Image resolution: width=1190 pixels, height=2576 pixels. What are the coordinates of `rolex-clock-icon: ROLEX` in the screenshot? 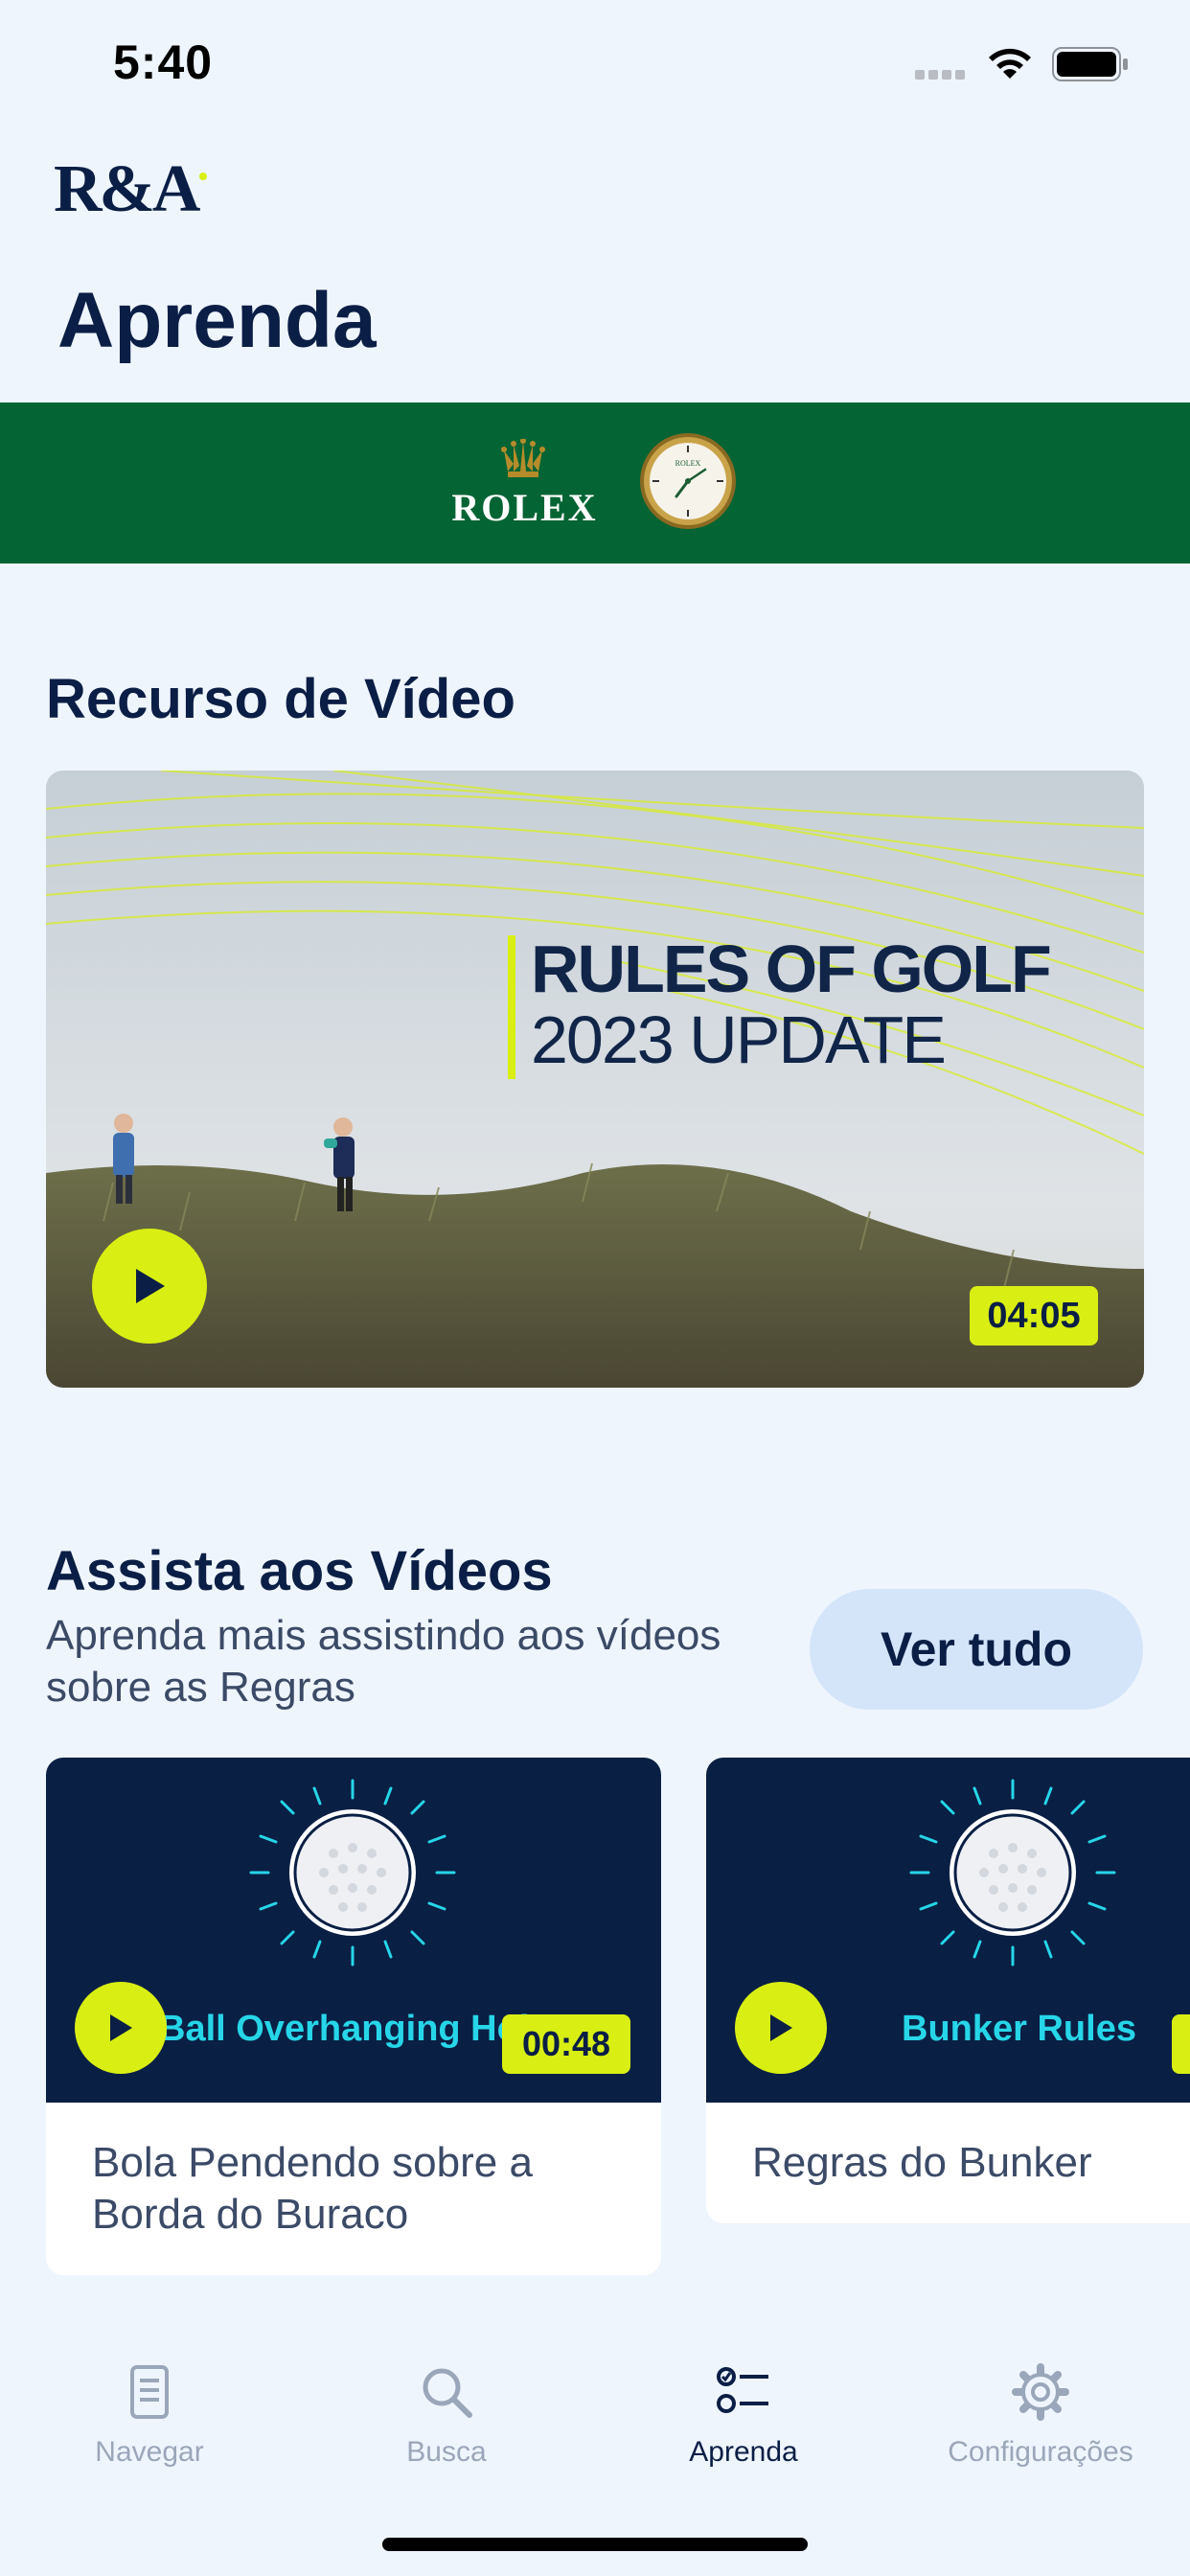 It's located at (688, 481).